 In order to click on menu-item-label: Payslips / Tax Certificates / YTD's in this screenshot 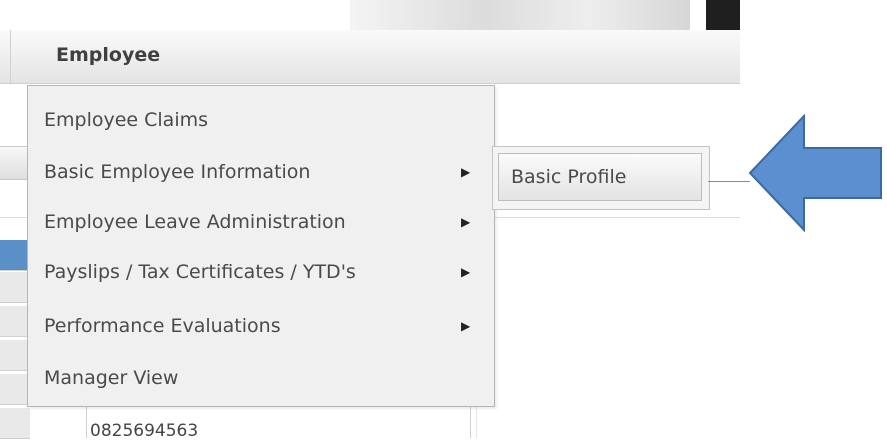, I will do `click(200, 272)`.